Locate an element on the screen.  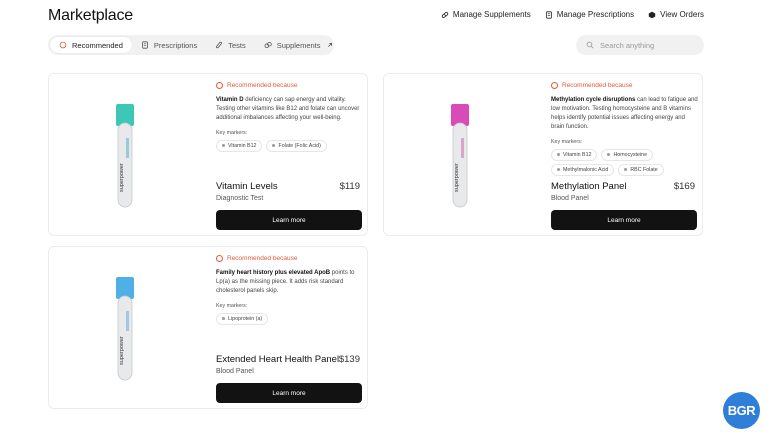
tab-label: Supplements is located at coordinates (298, 45).